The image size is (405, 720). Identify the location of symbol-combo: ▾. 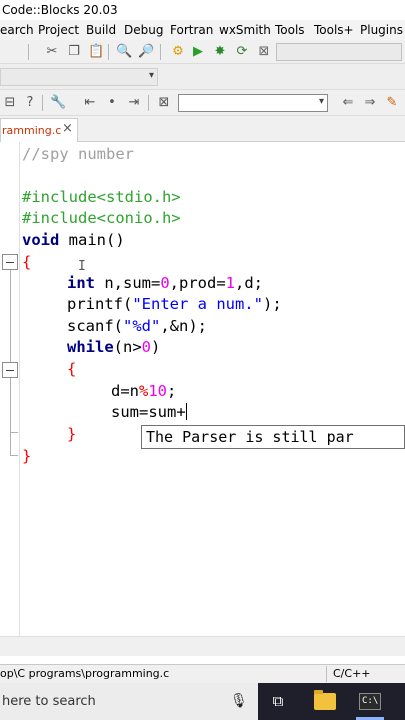
(253, 103).